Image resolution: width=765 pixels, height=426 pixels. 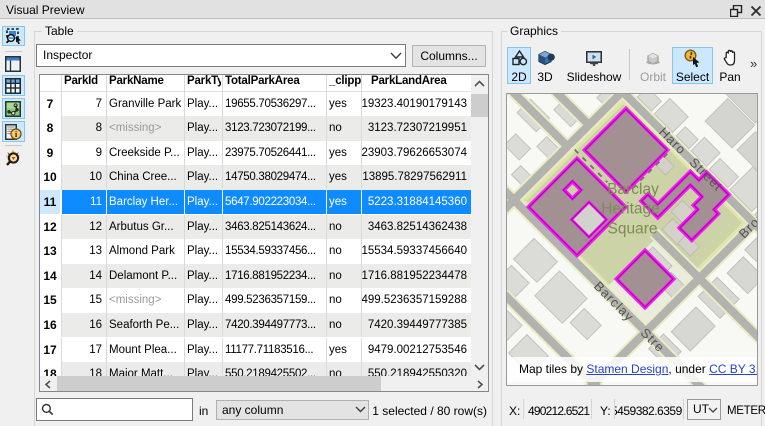 What do you see at coordinates (633, 229) in the screenshot?
I see `svg-text: Square` at bounding box center [633, 229].